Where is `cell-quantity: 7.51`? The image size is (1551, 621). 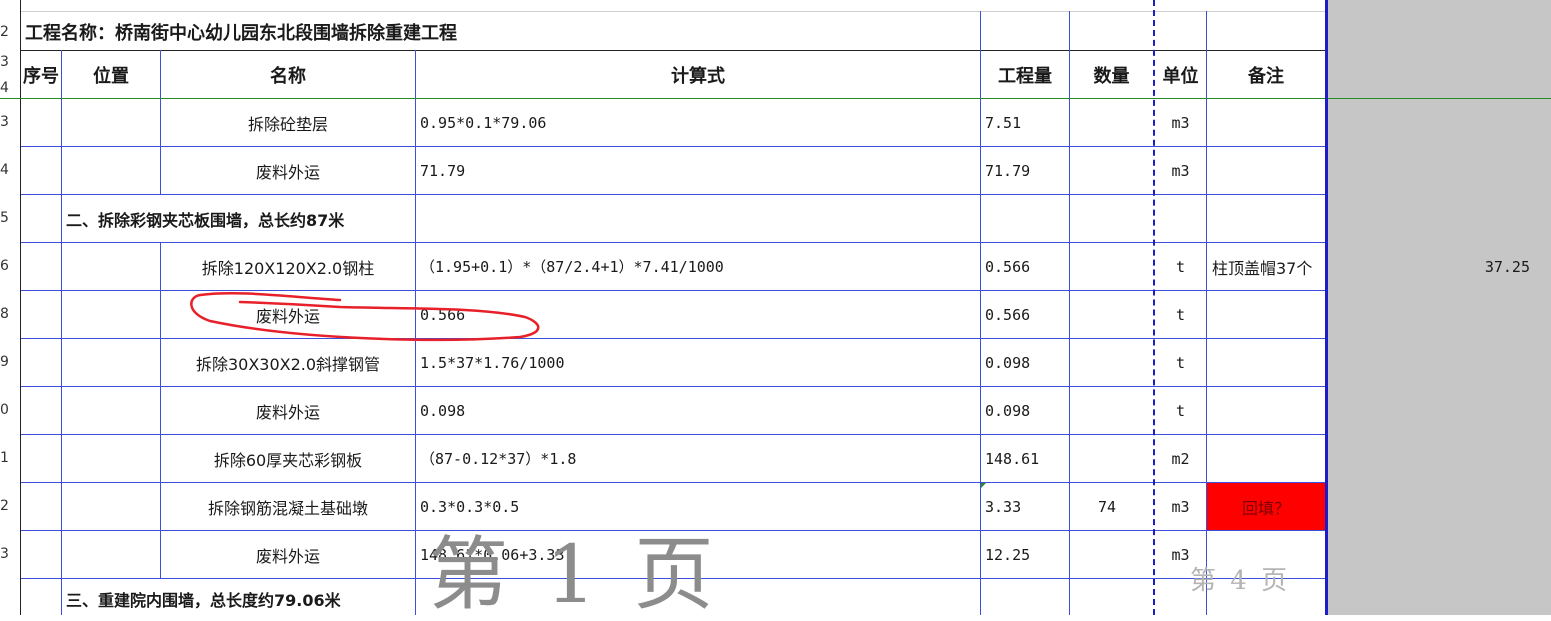
cell-quantity: 7.51 is located at coordinates (1025, 122).